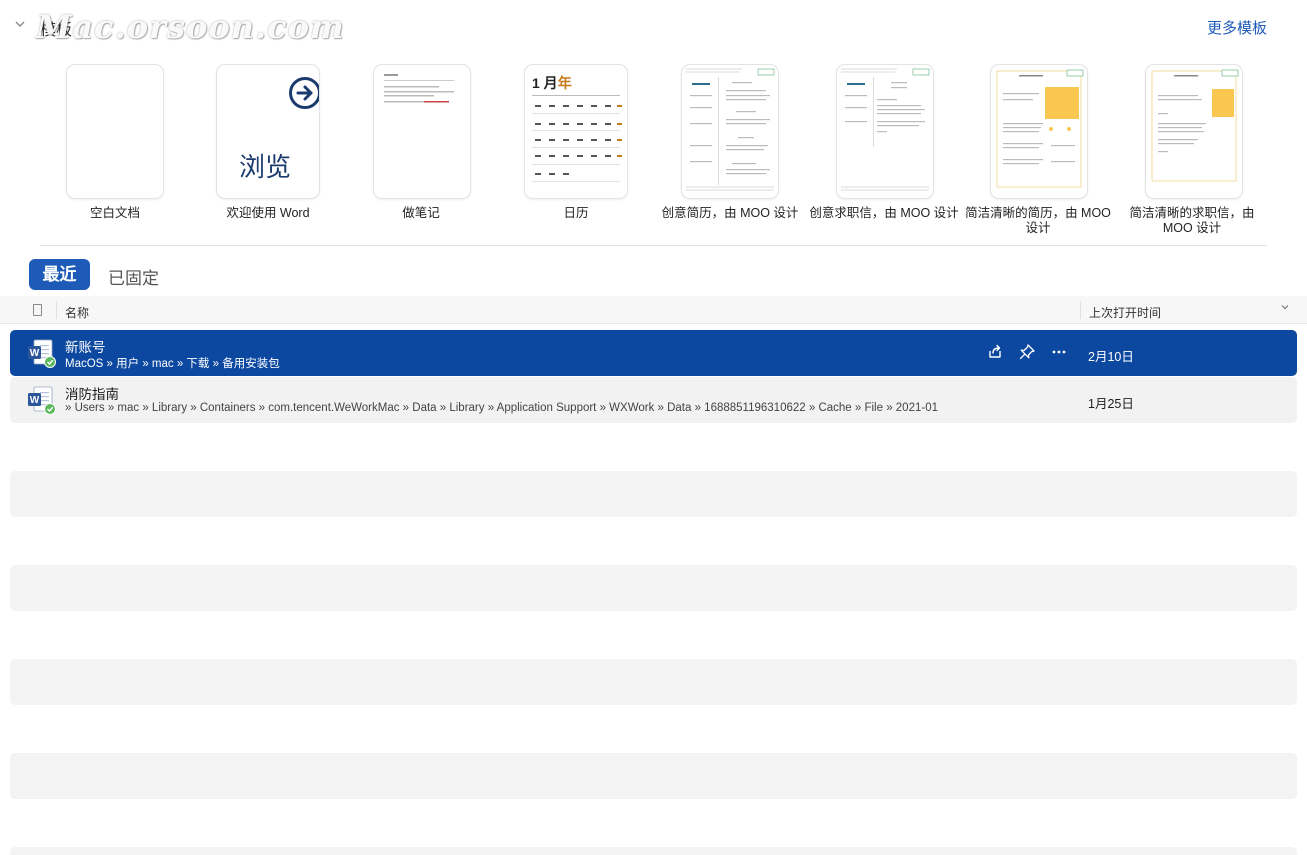 Image resolution: width=1307 pixels, height=855 pixels. I want to click on file-last-opened: 2月10日, so click(1111, 357).